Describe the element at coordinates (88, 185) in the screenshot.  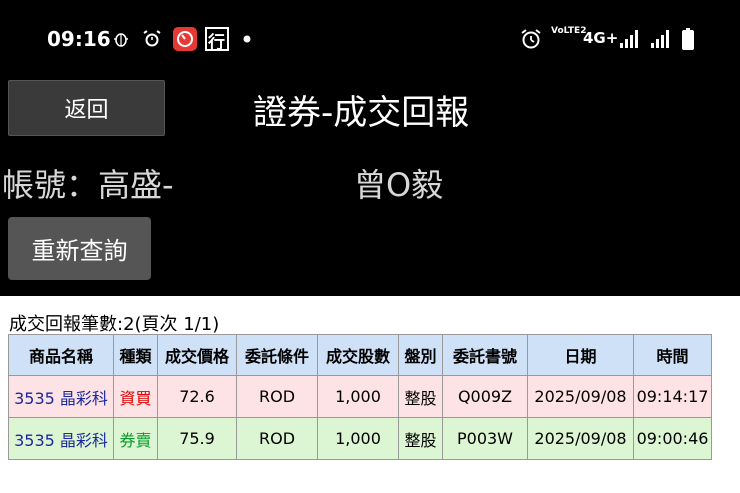
I see `account-label: 帳號：高盛-` at that location.